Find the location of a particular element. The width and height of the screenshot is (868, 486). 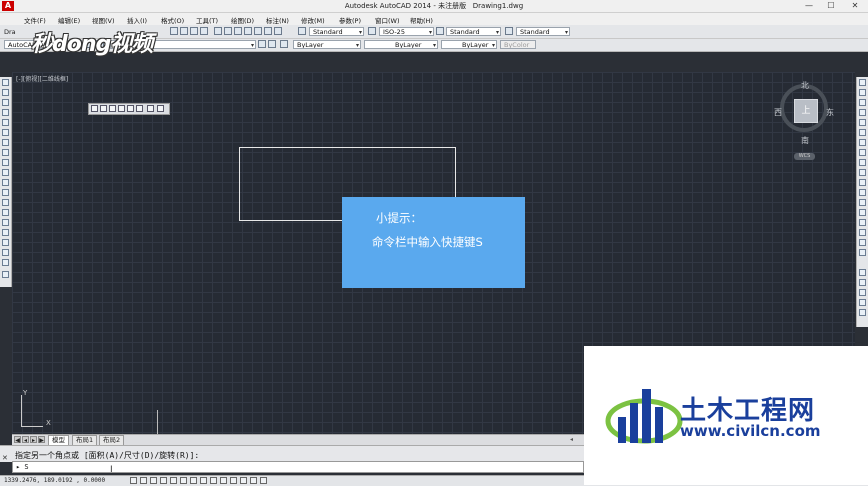

line-icon is located at coordinates (5, 82).